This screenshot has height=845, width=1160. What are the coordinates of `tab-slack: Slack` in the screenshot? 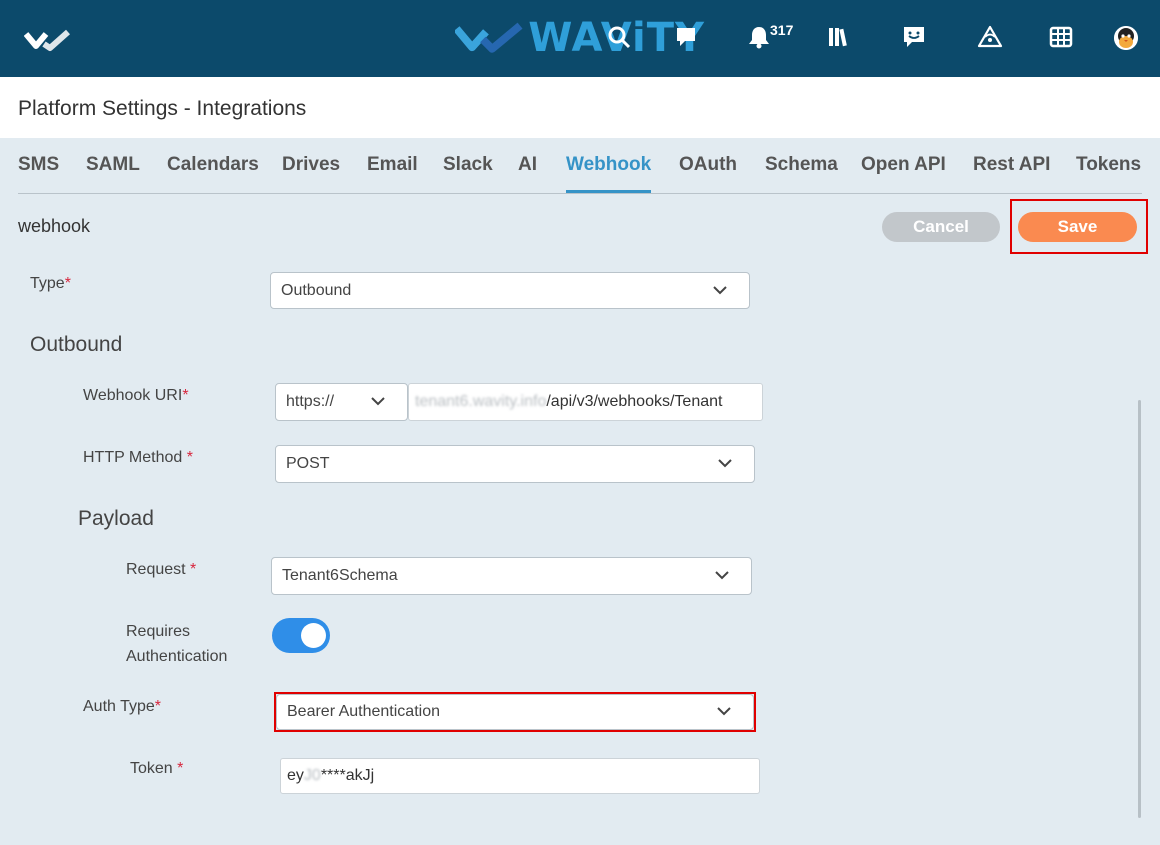 It's located at (468, 165).